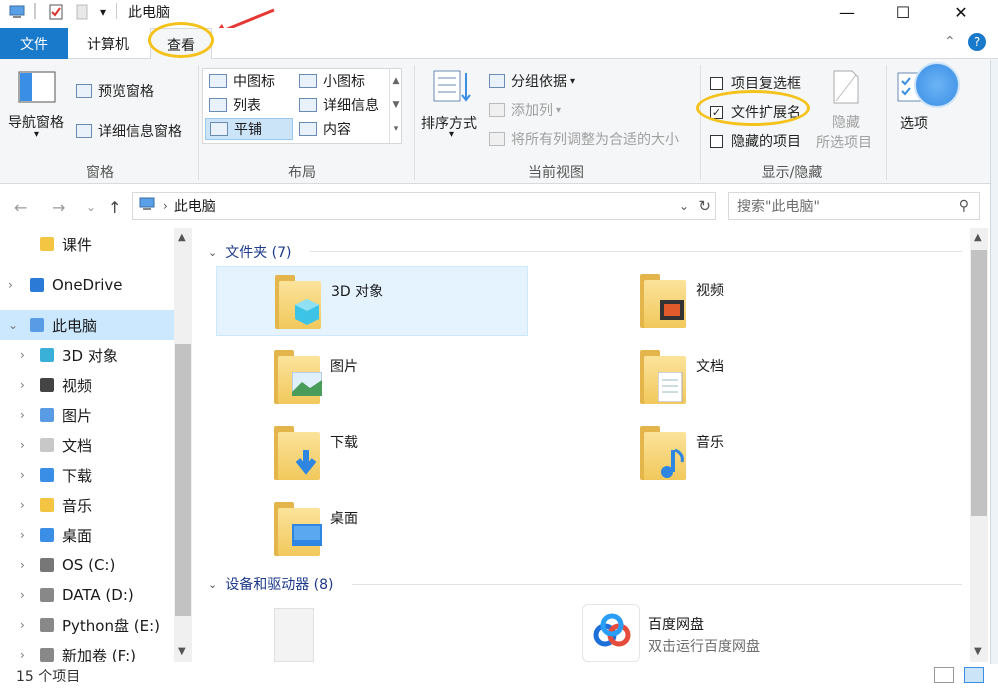  Describe the element at coordinates (950, 42) in the screenshot. I see `collapse-ribbon-icon: ⌃` at that location.